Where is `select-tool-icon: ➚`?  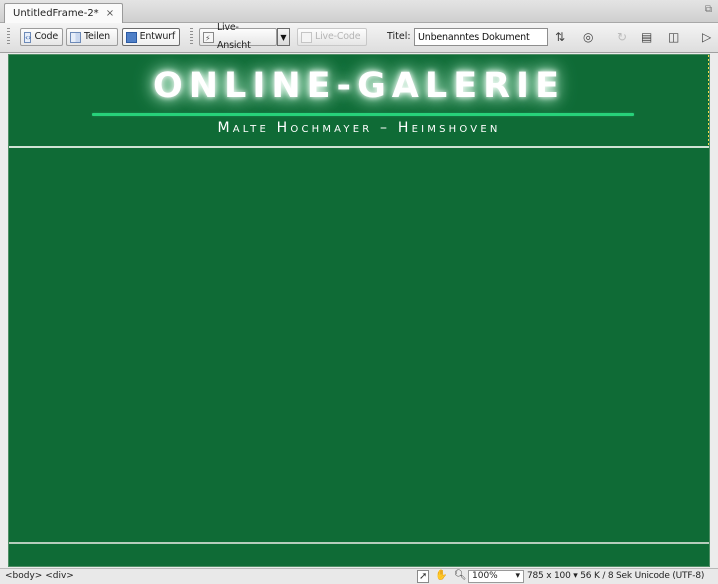 select-tool-icon: ➚ is located at coordinates (423, 576).